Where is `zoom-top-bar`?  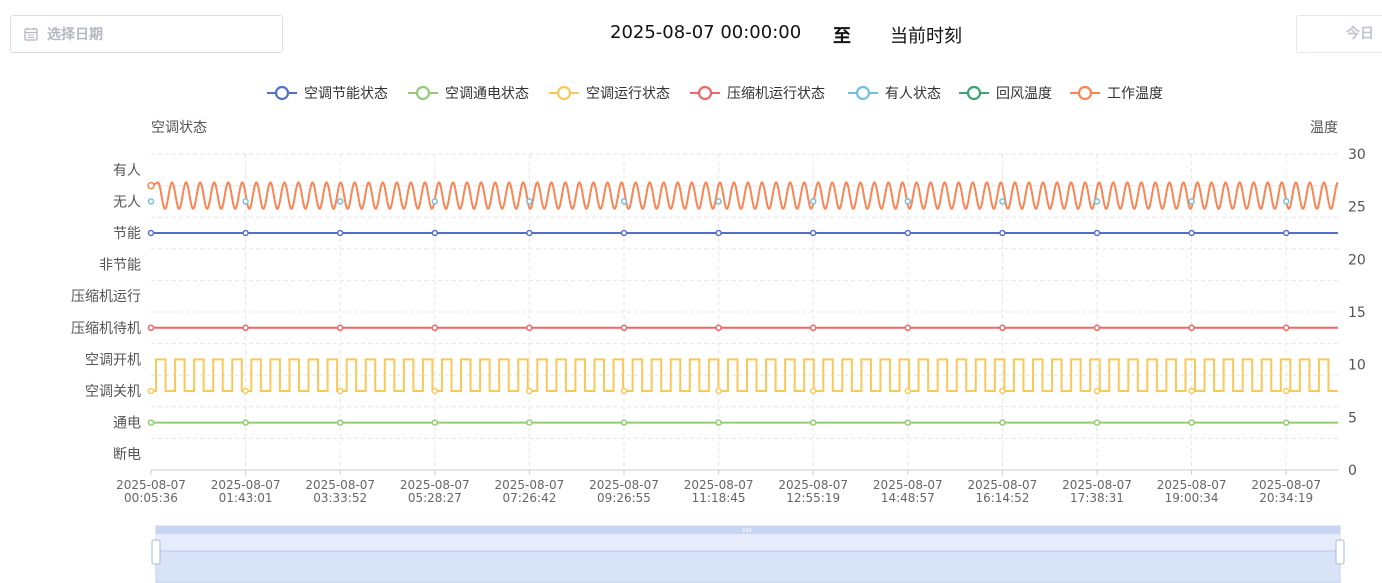 zoom-top-bar is located at coordinates (748, 530).